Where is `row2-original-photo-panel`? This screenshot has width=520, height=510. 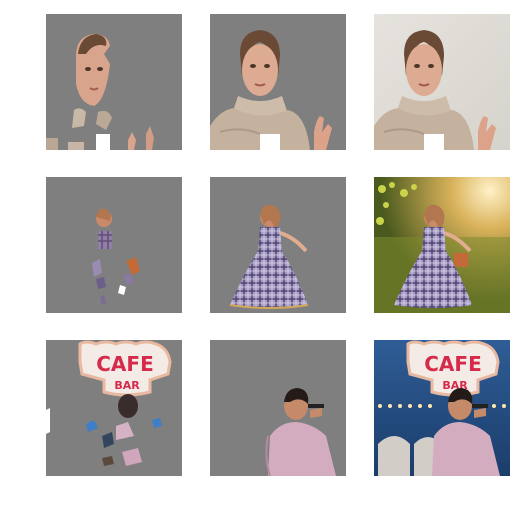 row2-original-photo-panel is located at coordinates (442, 245).